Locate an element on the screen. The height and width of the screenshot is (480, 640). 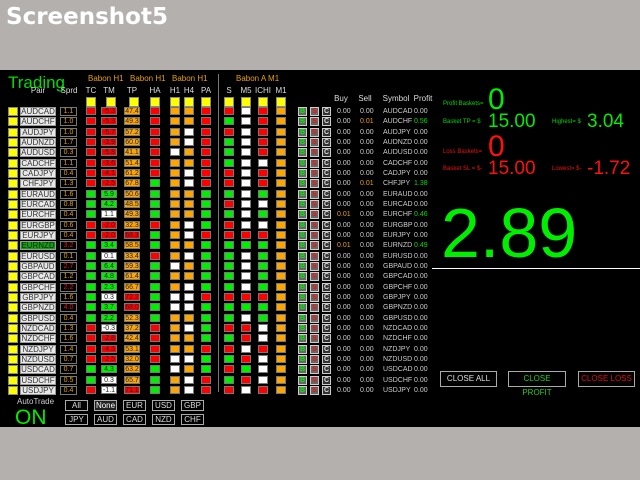
pair-button: AUDNZD is located at coordinates (38, 142).